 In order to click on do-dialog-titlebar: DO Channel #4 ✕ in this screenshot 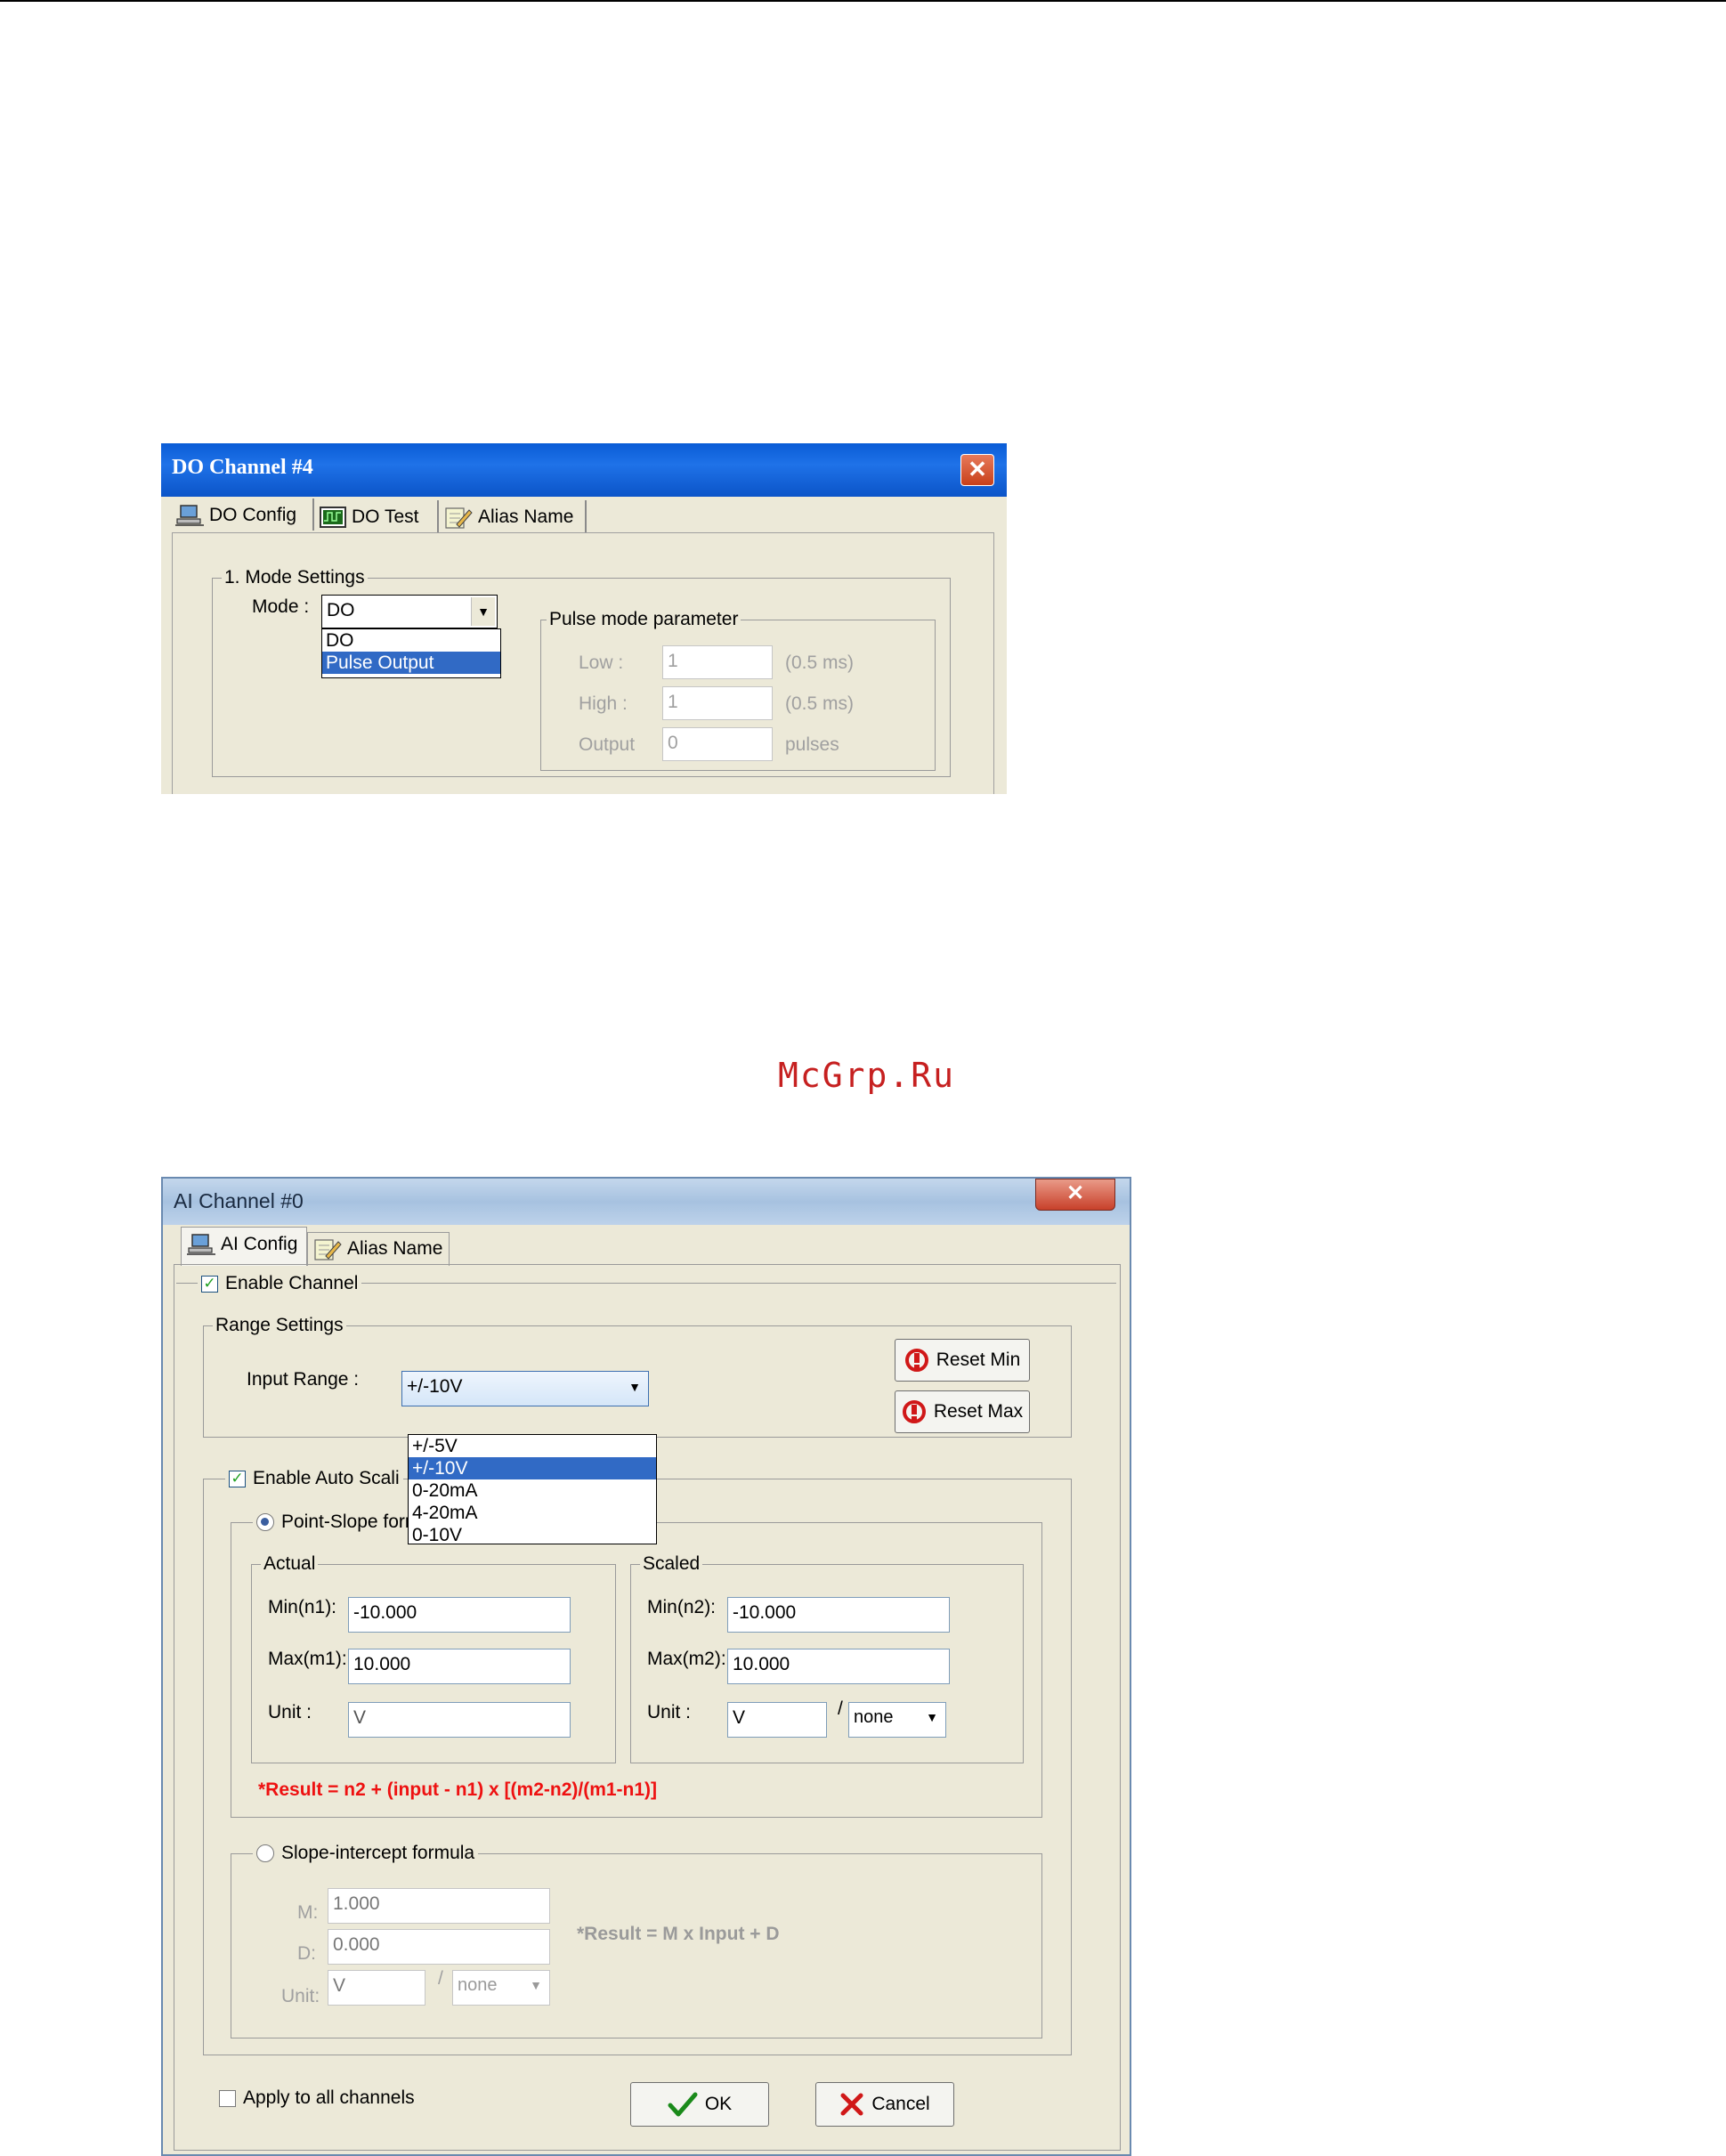, I will do `click(584, 470)`.